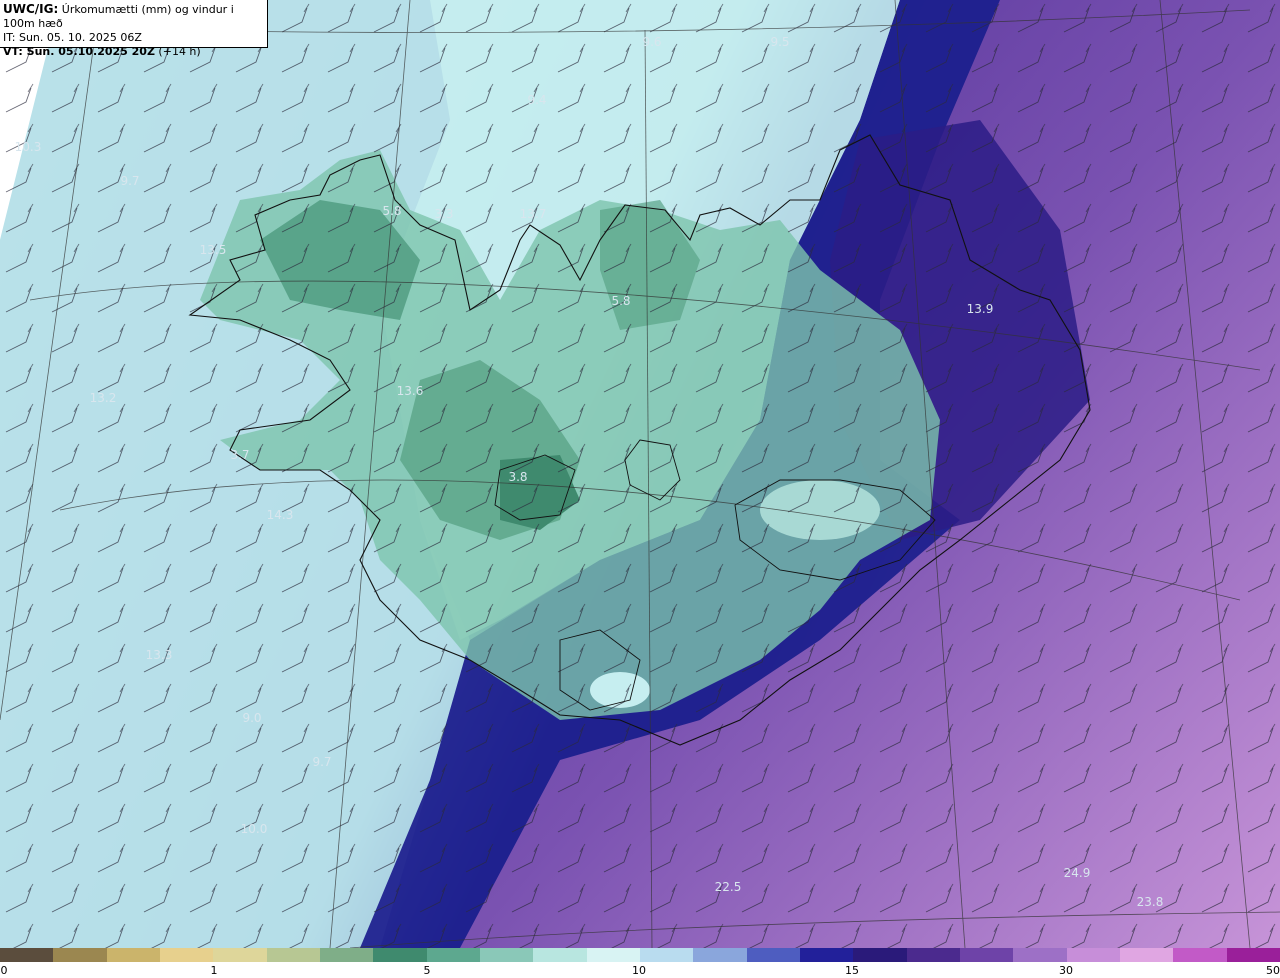  What do you see at coordinates (4, 970) in the screenshot?
I see `legend-tick-label: 0` at bounding box center [4, 970].